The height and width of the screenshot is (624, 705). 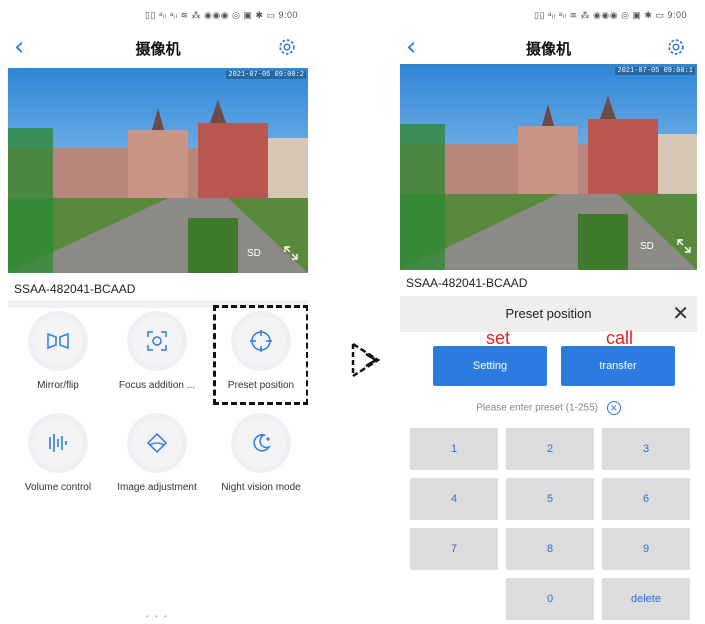 I want to click on panel-title: Preset position, so click(x=548, y=313).